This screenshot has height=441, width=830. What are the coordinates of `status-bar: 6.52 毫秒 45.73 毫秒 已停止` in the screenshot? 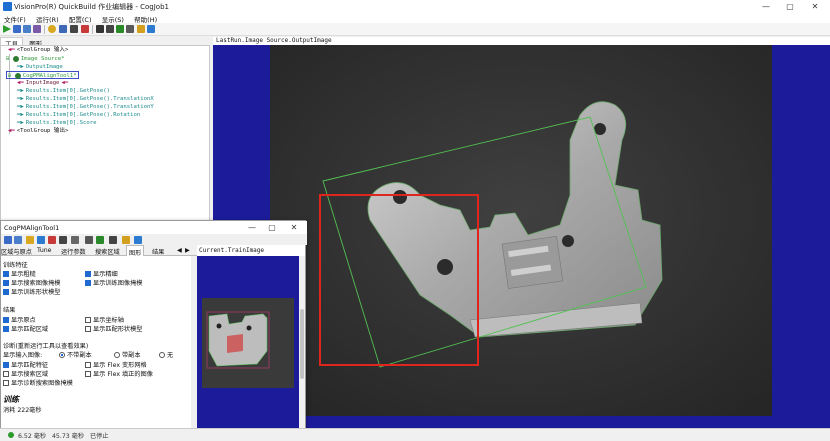 It's located at (415, 434).